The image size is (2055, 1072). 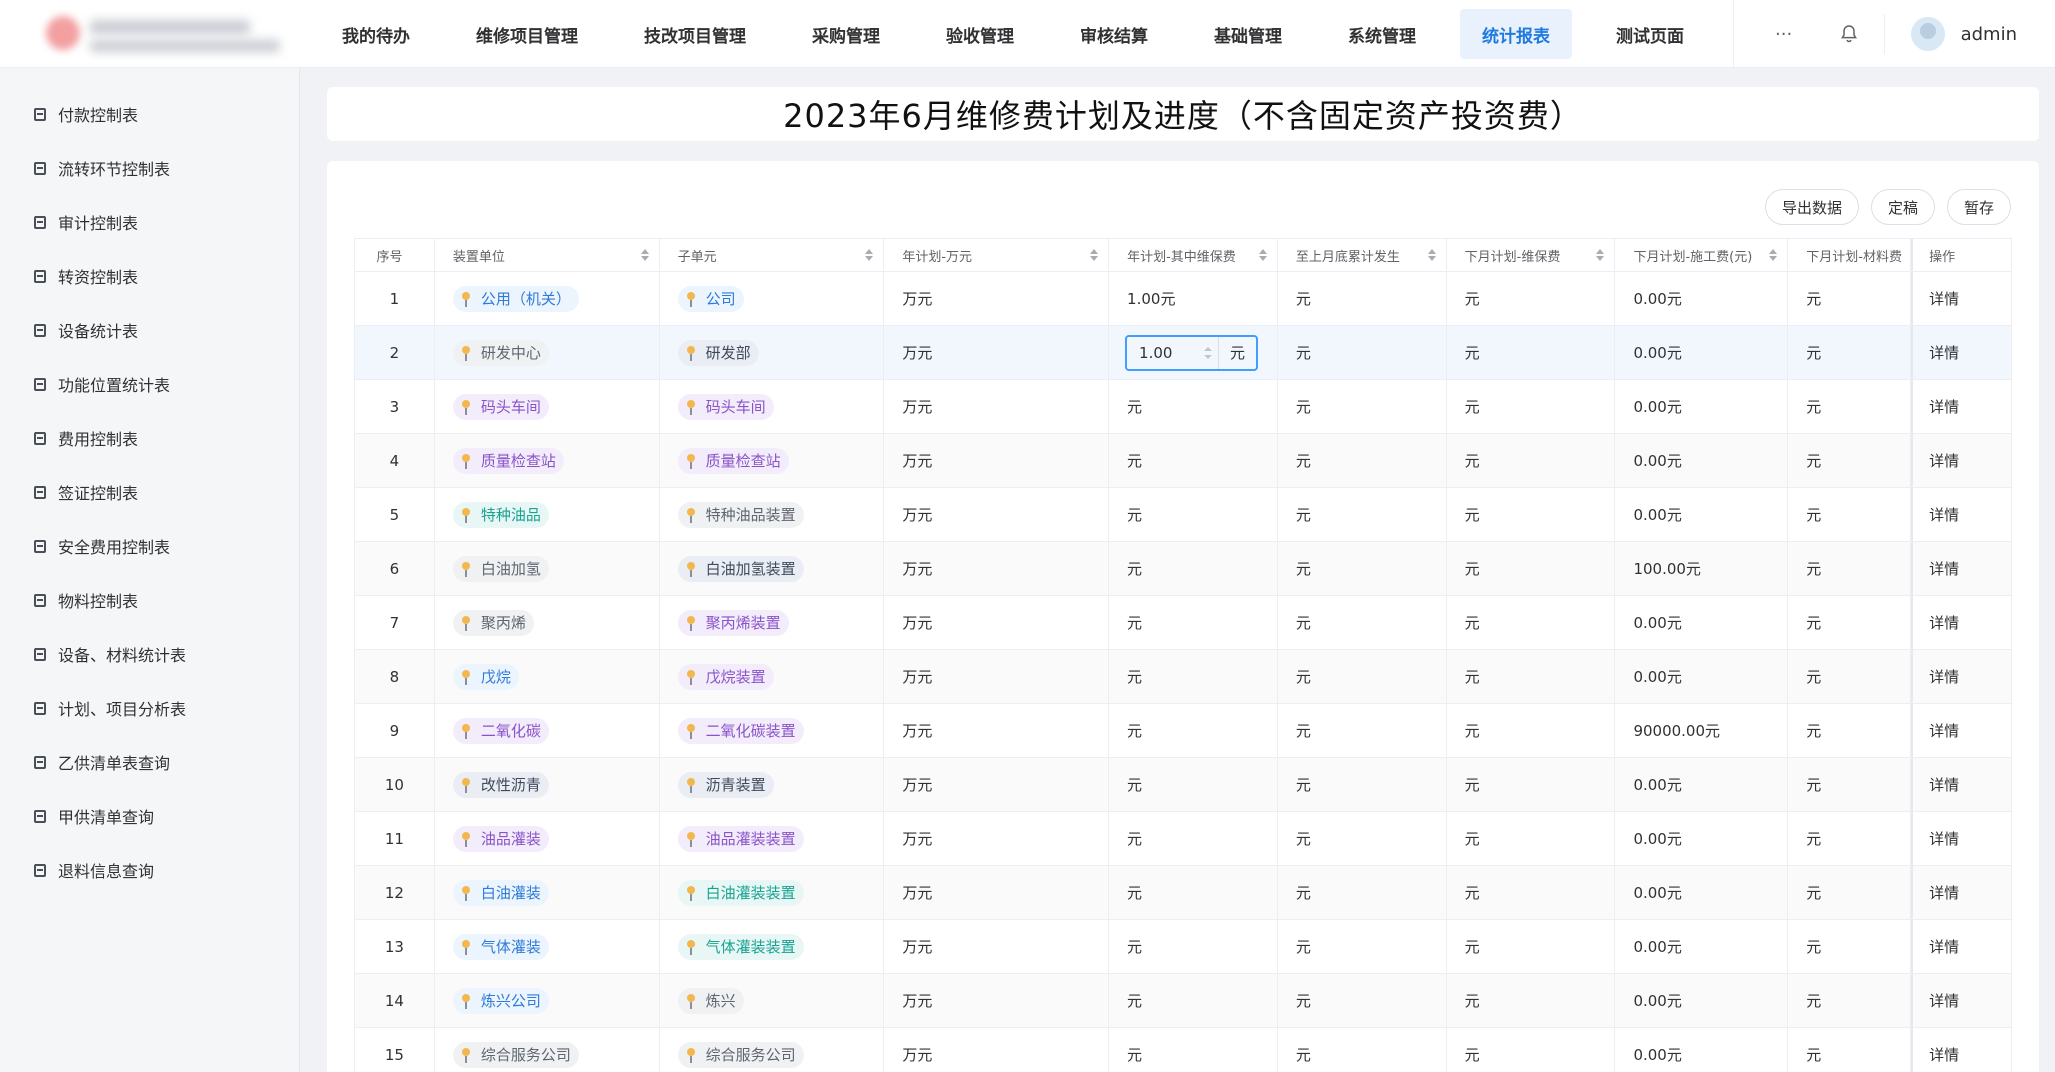 I want to click on column-header: 下月计划-维保费, so click(x=1531, y=255).